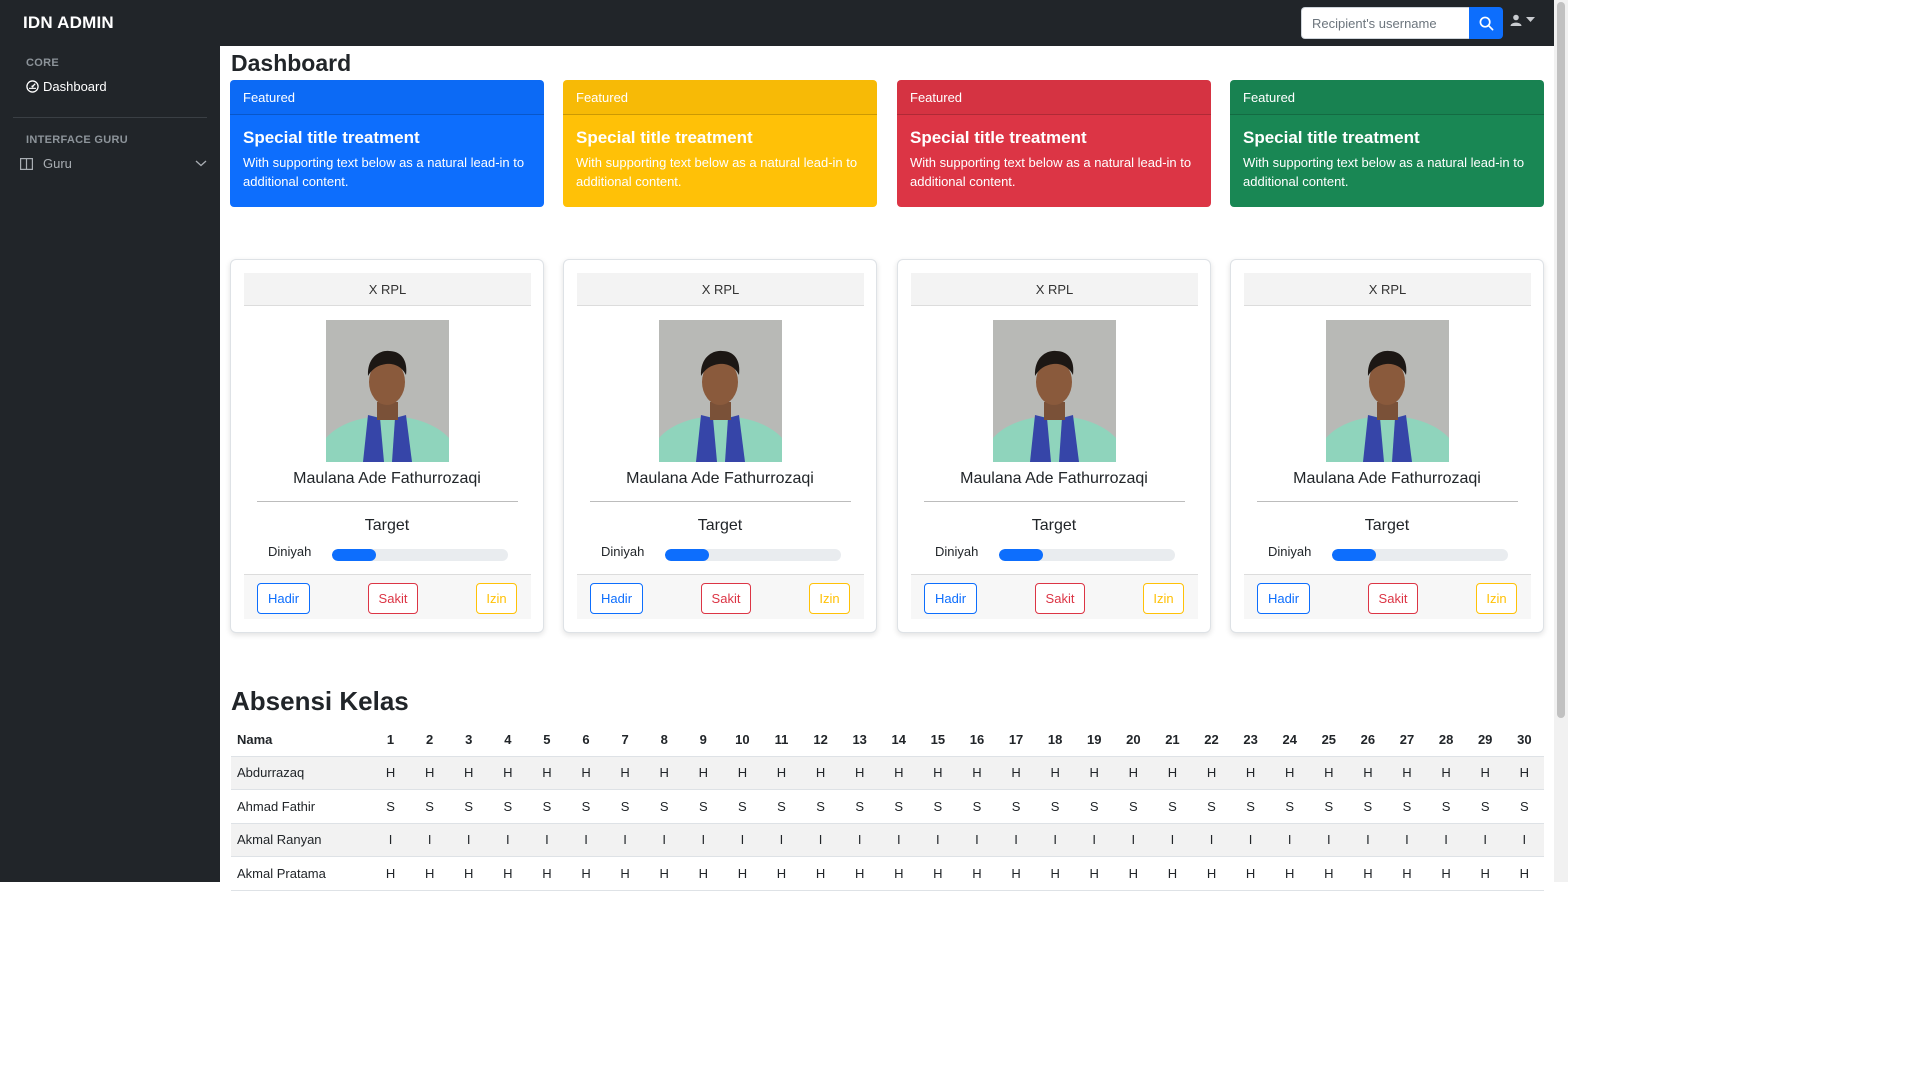 The image size is (1920, 1080). Describe the element at coordinates (291, 63) in the screenshot. I see `page-title: Dashboard` at that location.